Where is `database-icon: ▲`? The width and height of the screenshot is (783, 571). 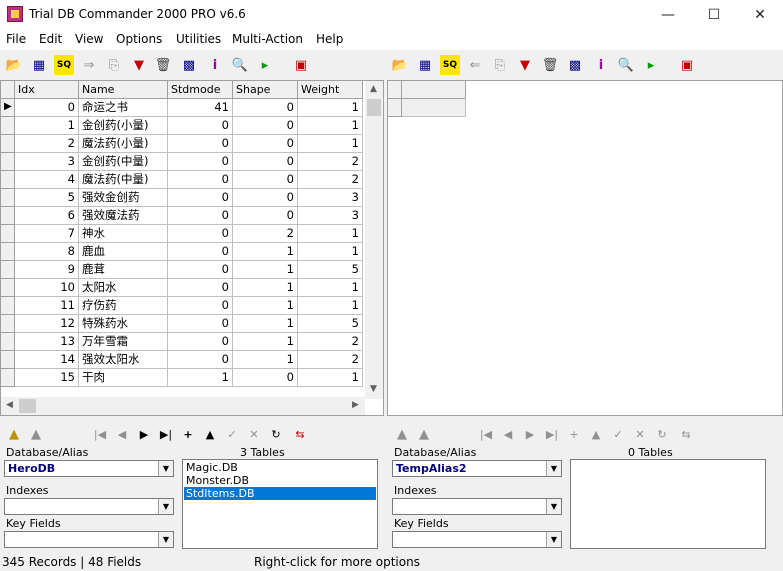 database-icon: ▲ is located at coordinates (14, 434).